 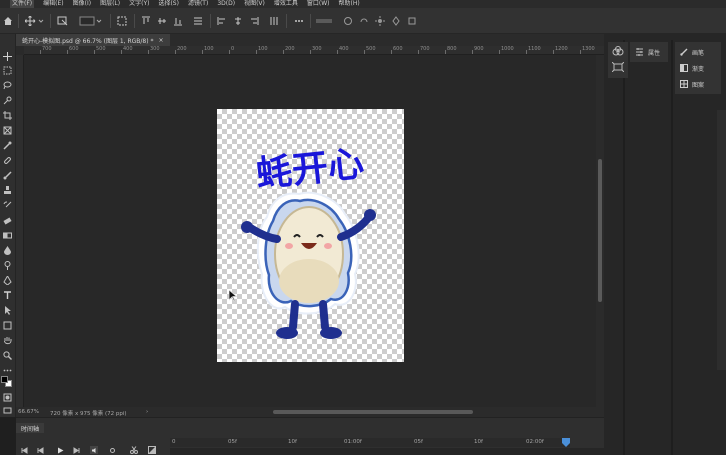 I want to click on crop-tool-icon, so click(x=7, y=115).